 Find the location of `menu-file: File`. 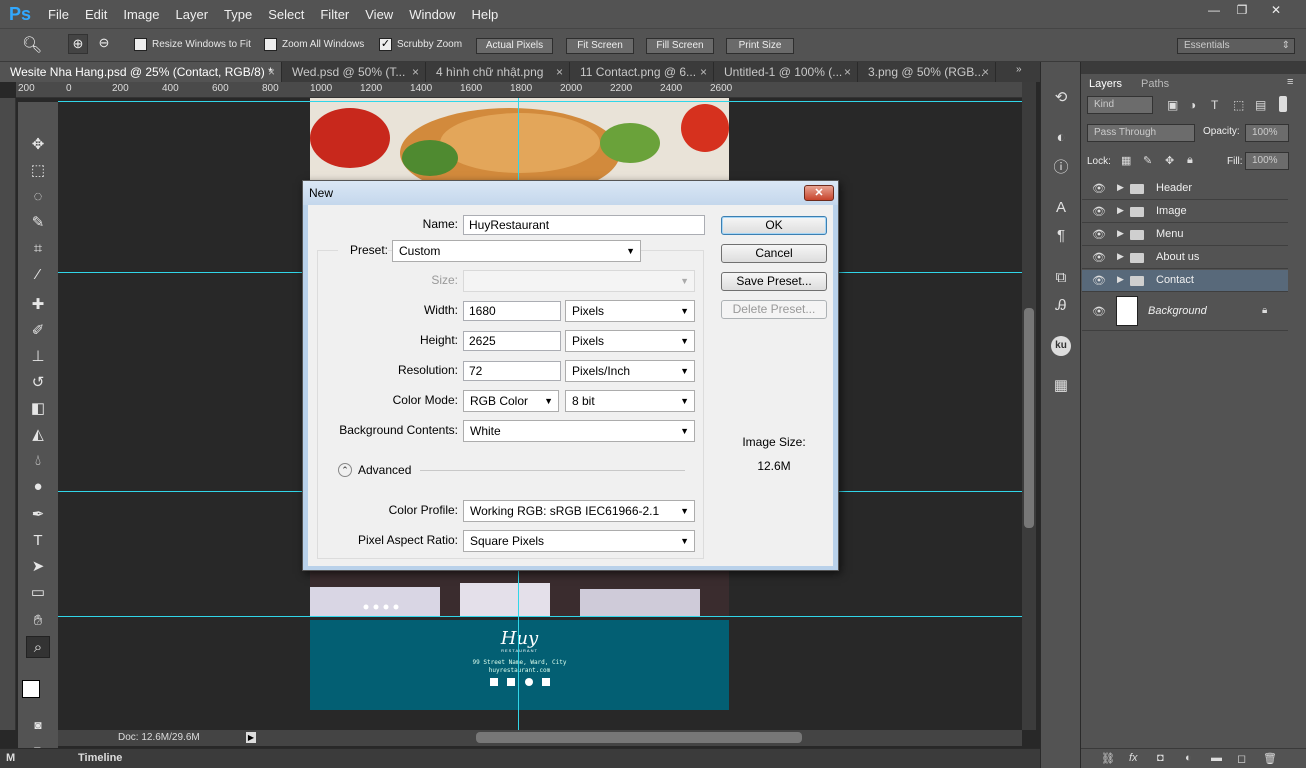

menu-file: File is located at coordinates (58, 14).